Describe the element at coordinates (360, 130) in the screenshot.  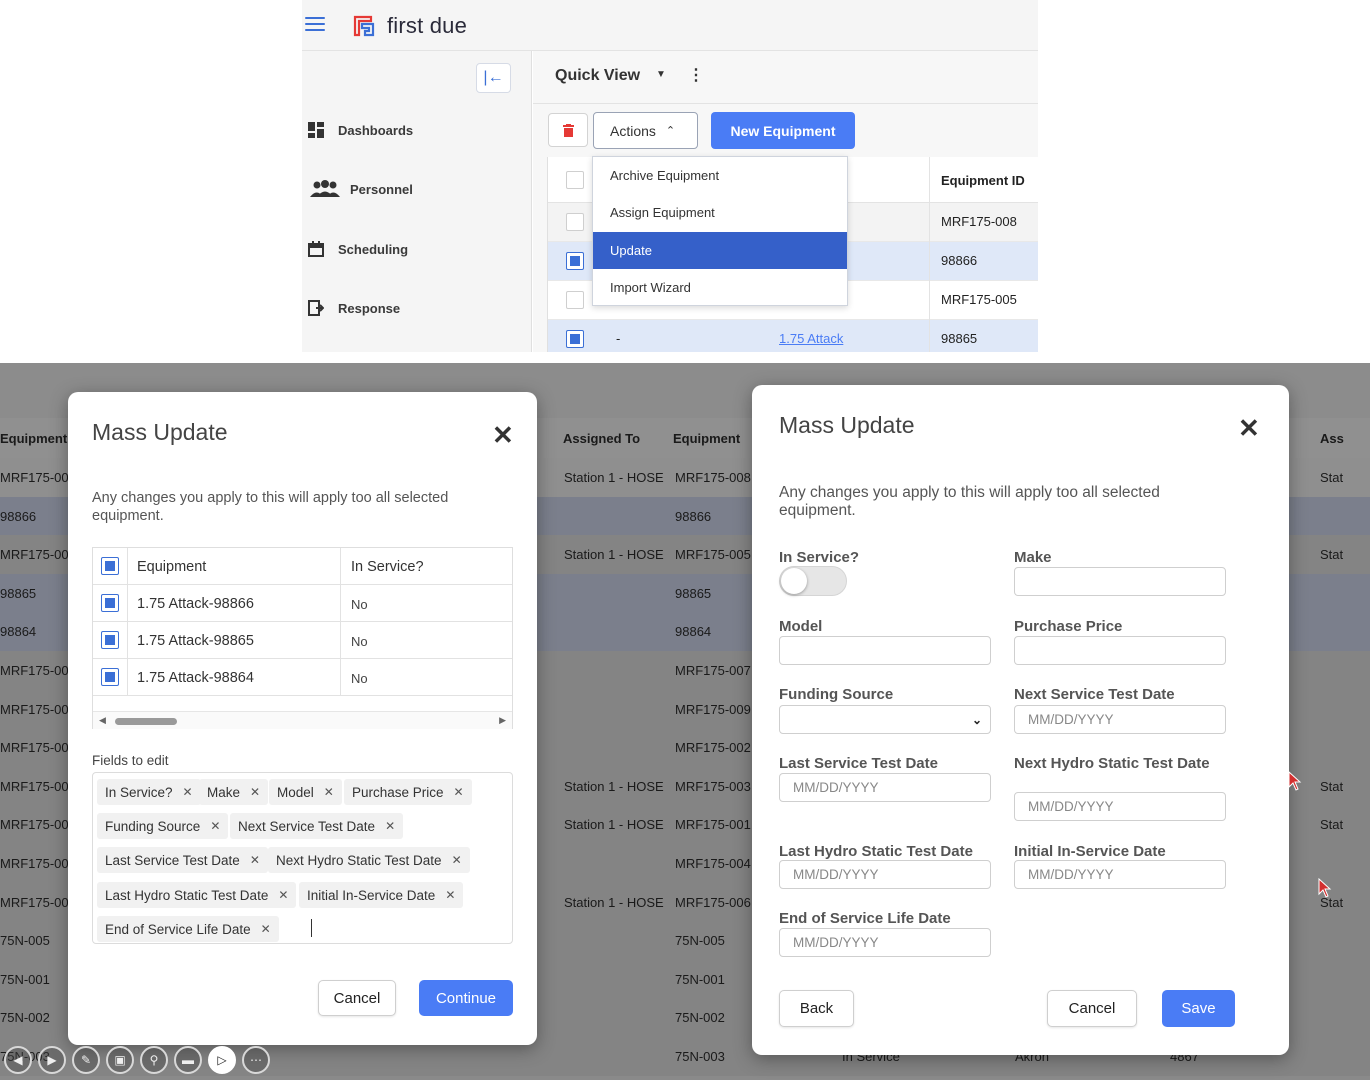
I see `sidebar-item-dashboards: Dashboards` at that location.